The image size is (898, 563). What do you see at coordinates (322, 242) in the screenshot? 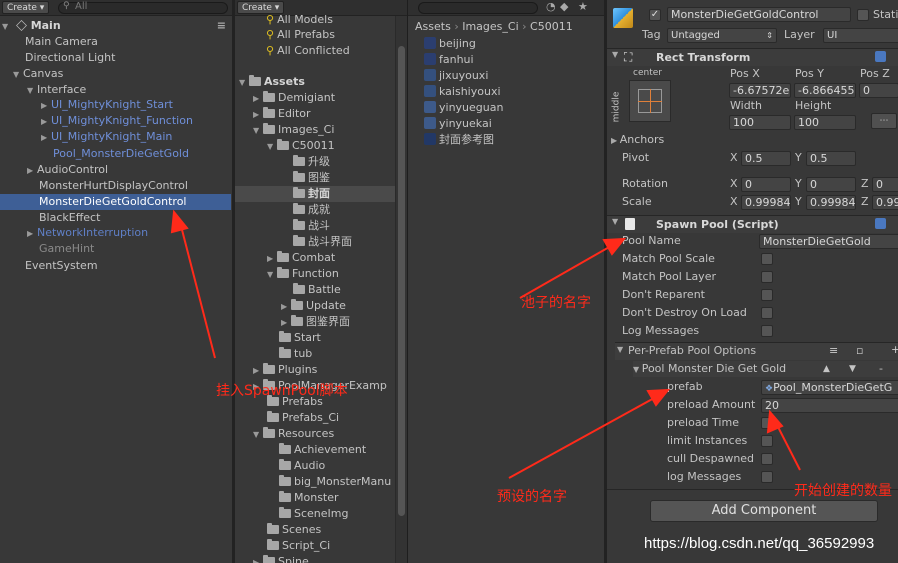
I see `folder-zhandoujiemian: 战斗界面` at bounding box center [322, 242].